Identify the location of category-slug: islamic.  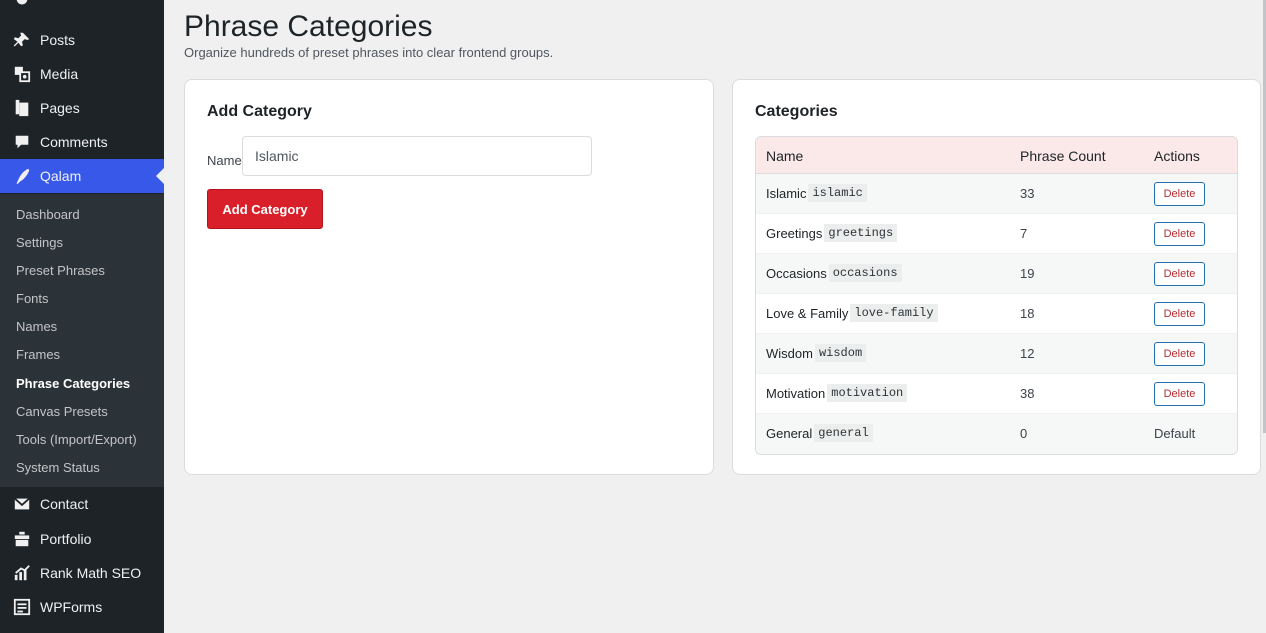
(837, 193).